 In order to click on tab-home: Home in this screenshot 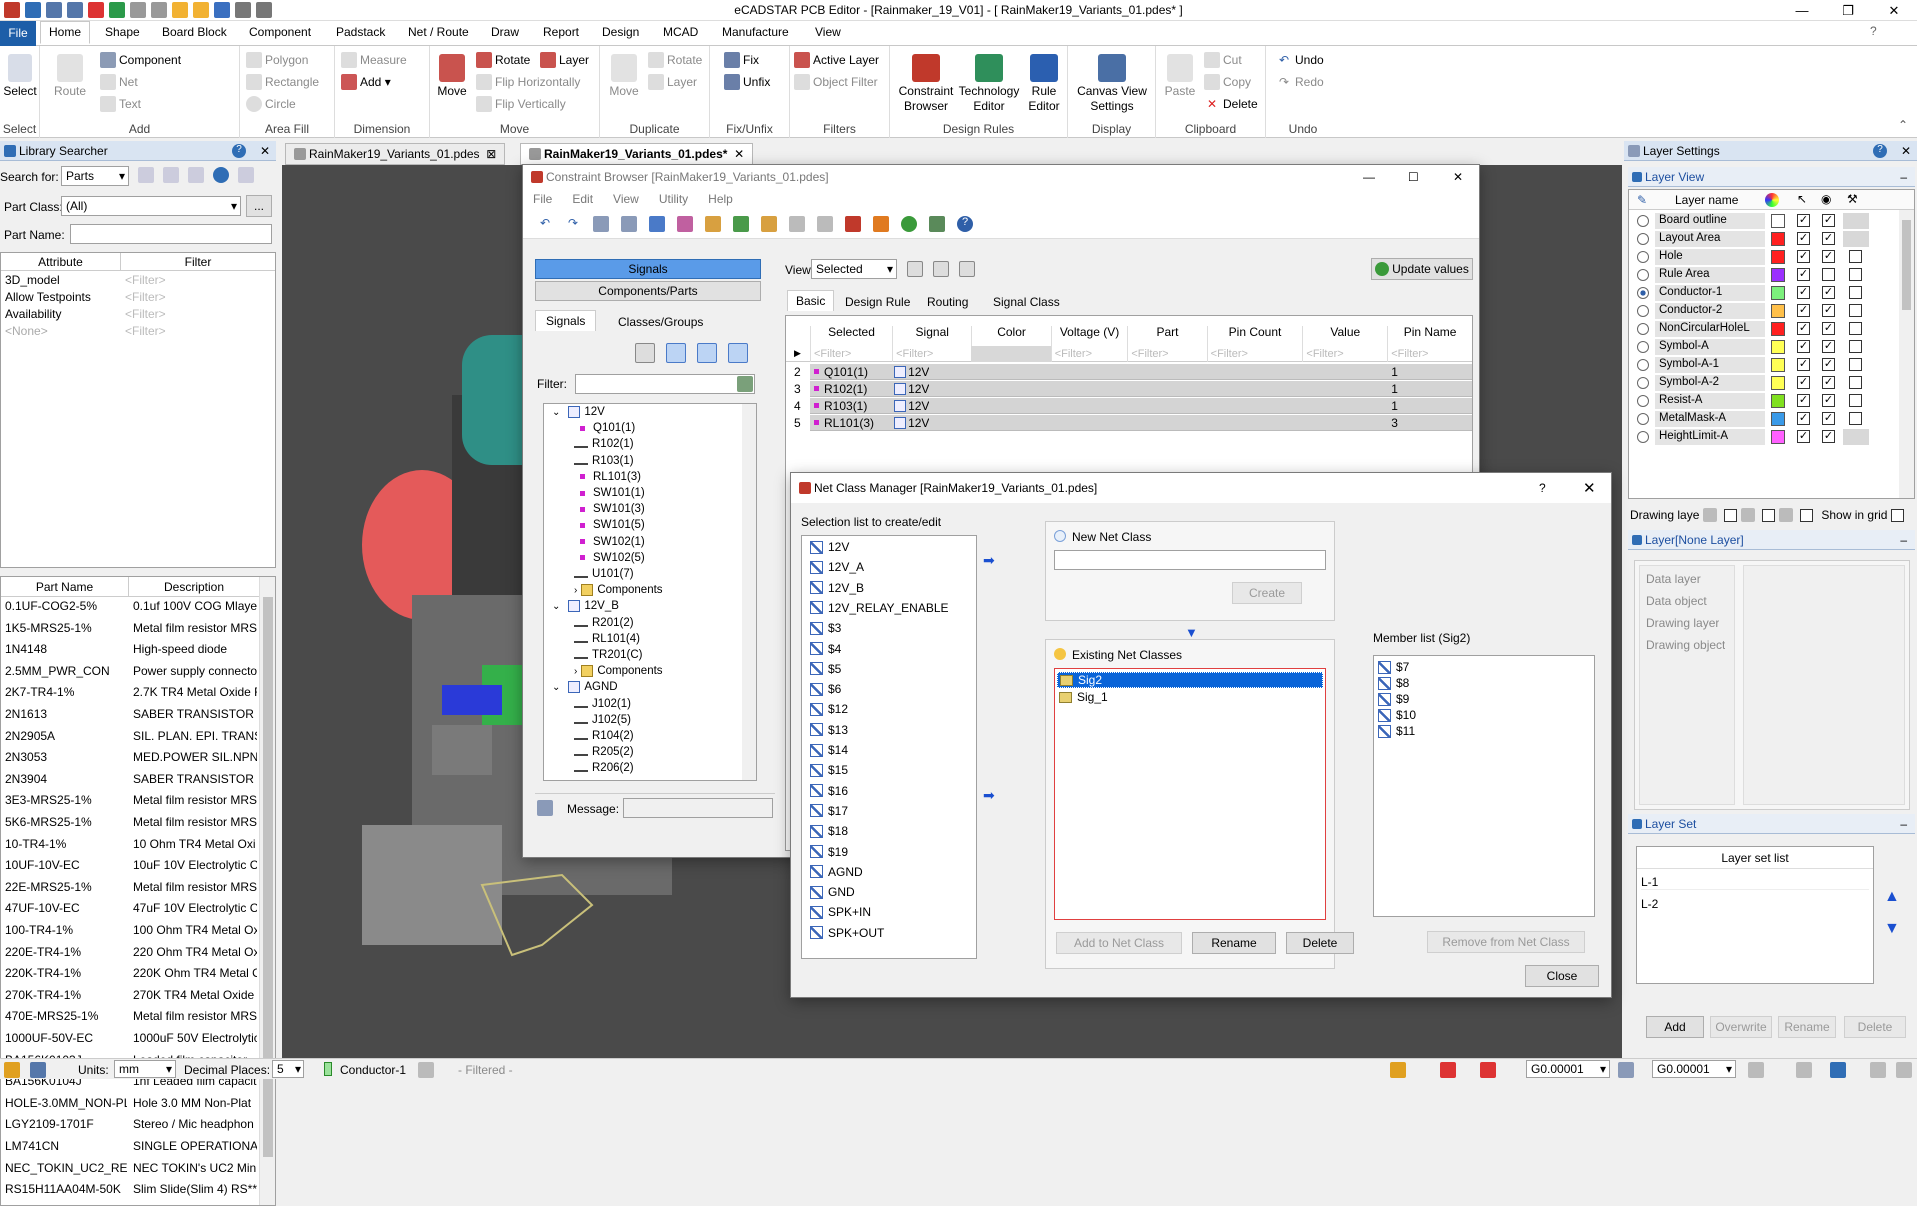, I will do `click(65, 32)`.